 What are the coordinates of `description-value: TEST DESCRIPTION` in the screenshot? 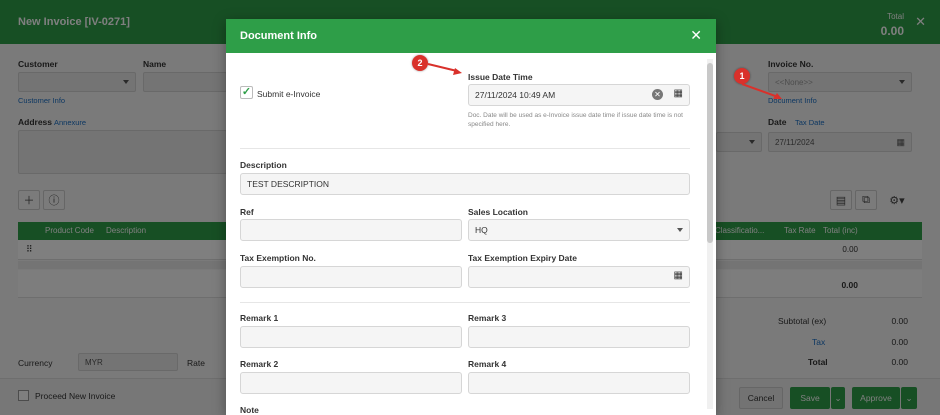 It's located at (288, 184).